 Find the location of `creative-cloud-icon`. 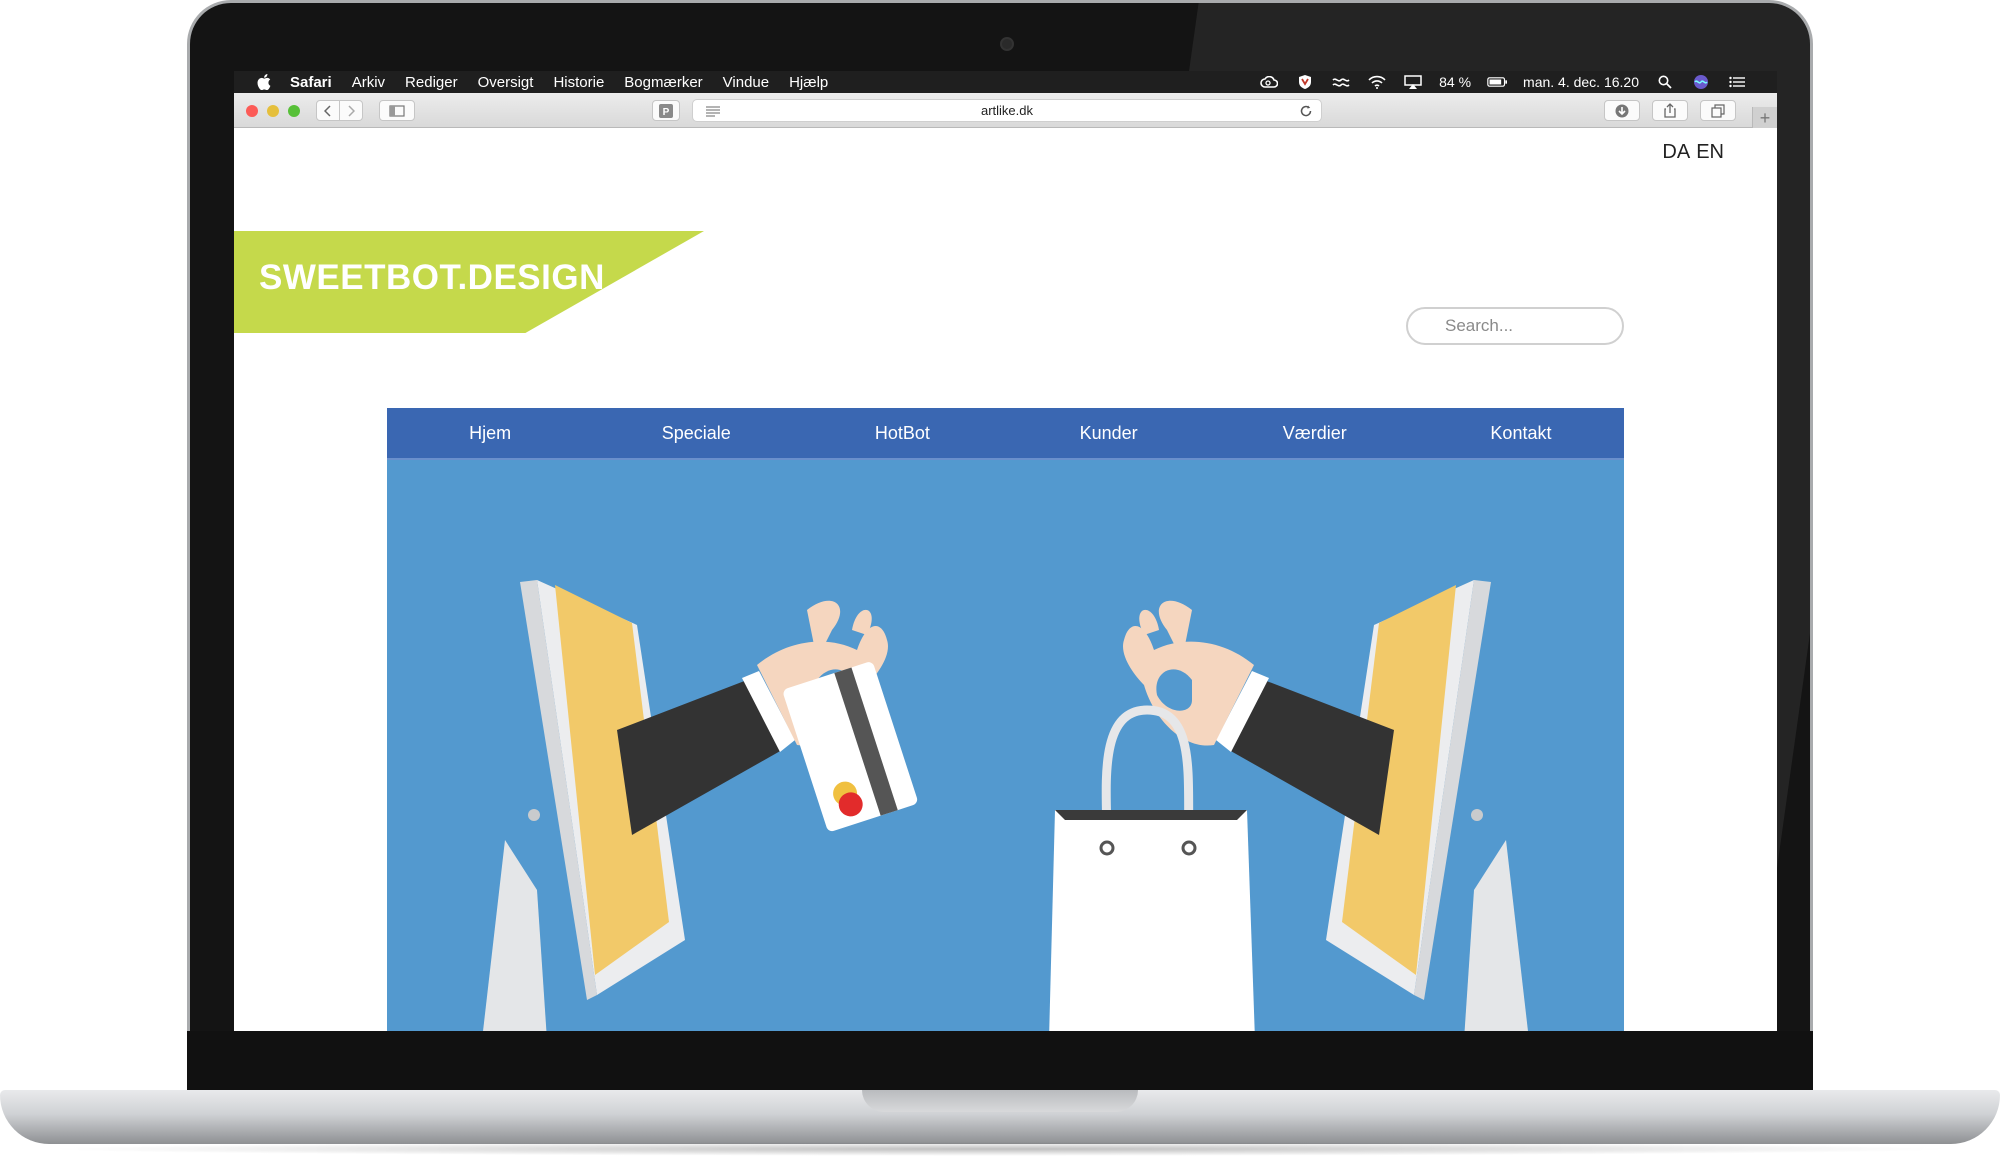

creative-cloud-icon is located at coordinates (1269, 82).